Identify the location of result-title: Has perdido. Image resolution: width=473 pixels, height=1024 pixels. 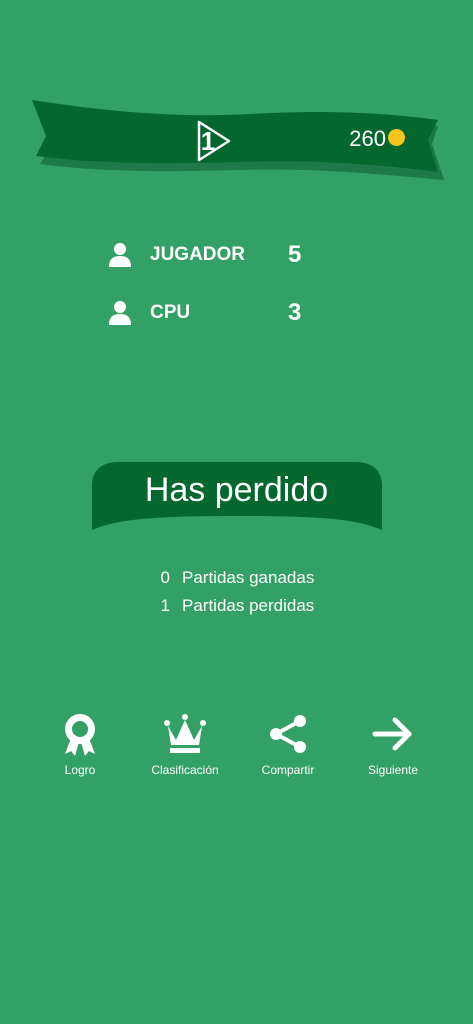
(236, 490).